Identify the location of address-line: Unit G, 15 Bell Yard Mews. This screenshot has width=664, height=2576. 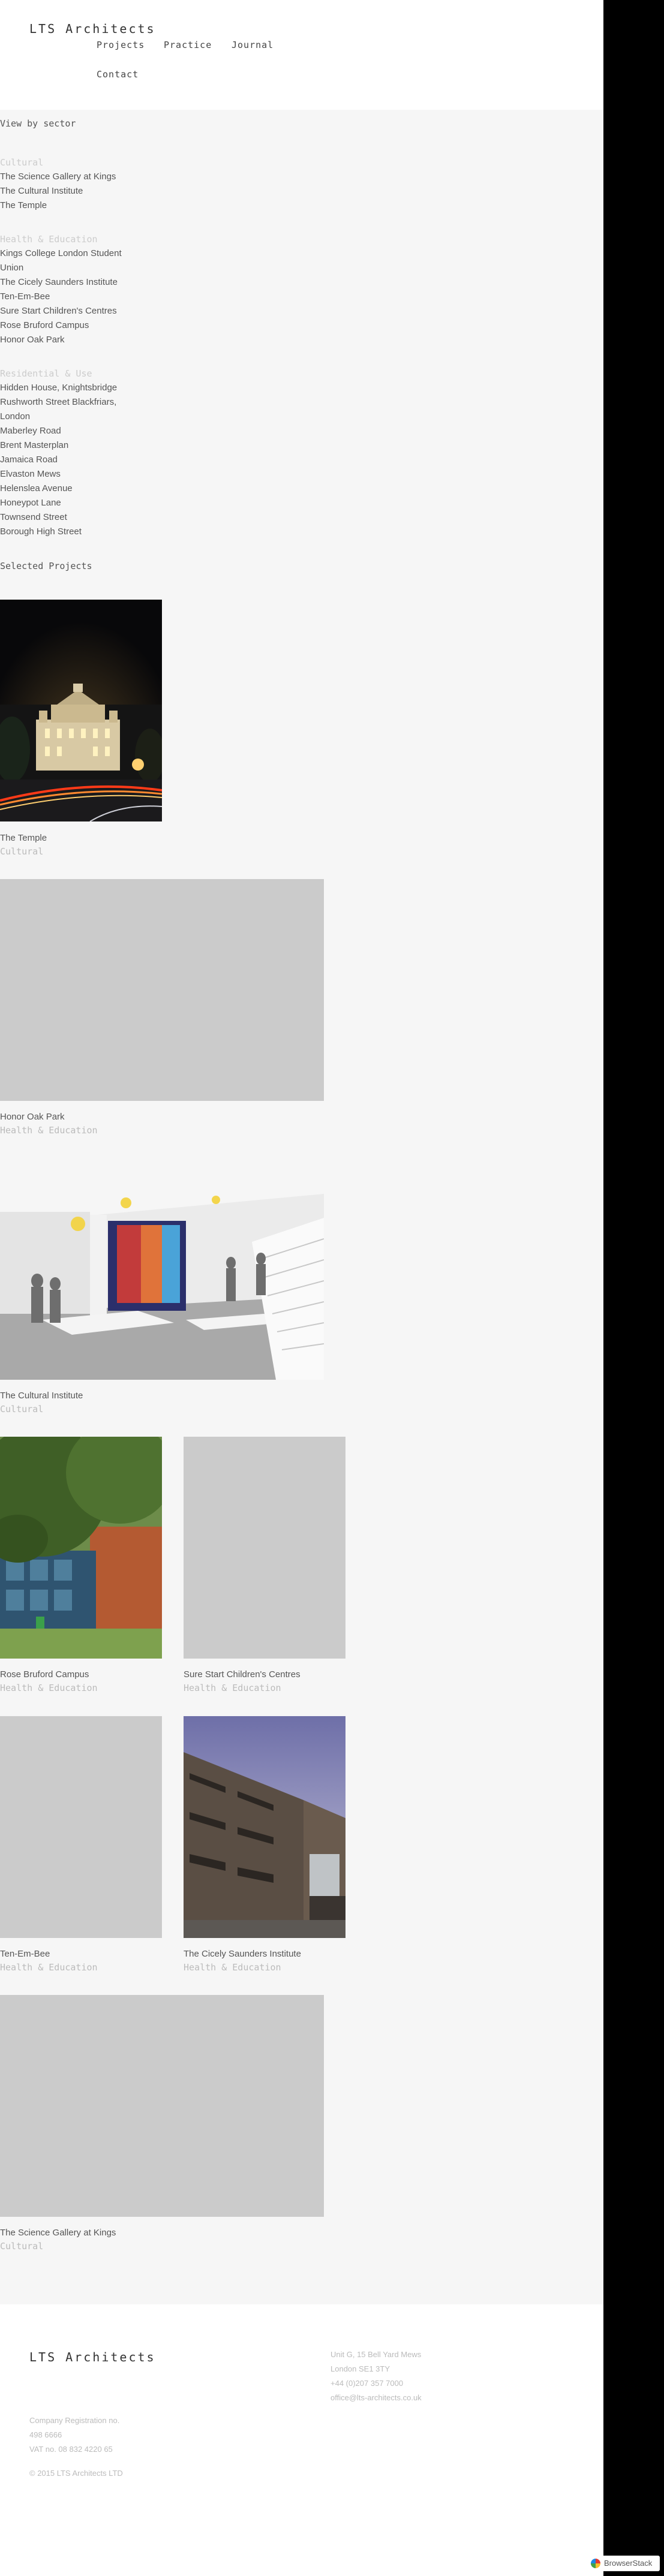
(376, 2355).